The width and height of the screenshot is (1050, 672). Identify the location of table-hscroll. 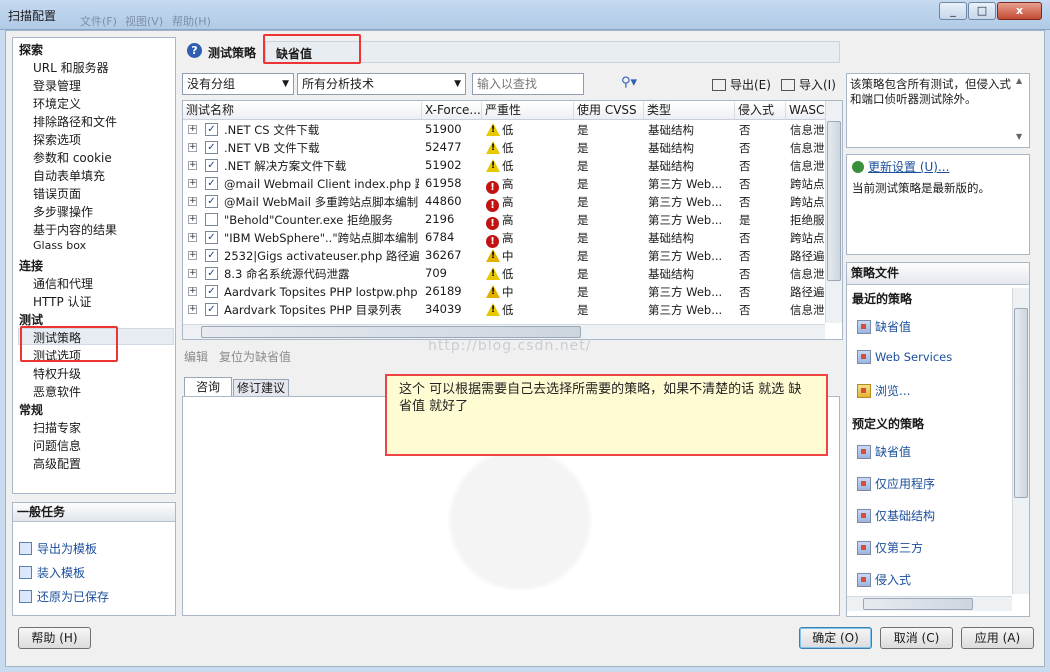
(504, 331).